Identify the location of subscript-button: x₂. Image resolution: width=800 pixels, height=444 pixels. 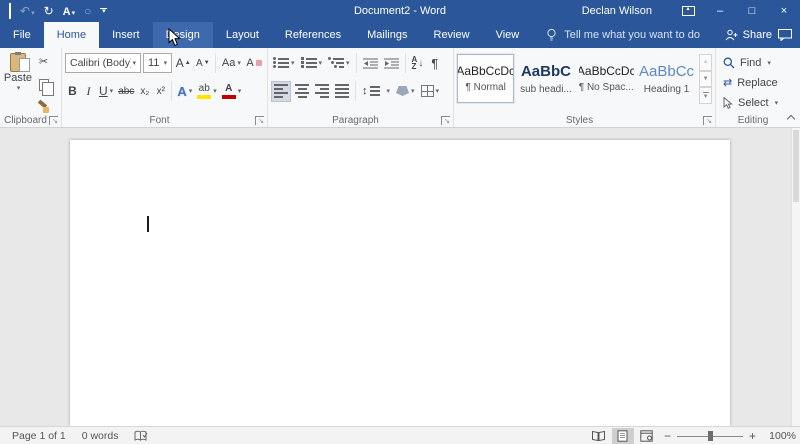
(144, 91).